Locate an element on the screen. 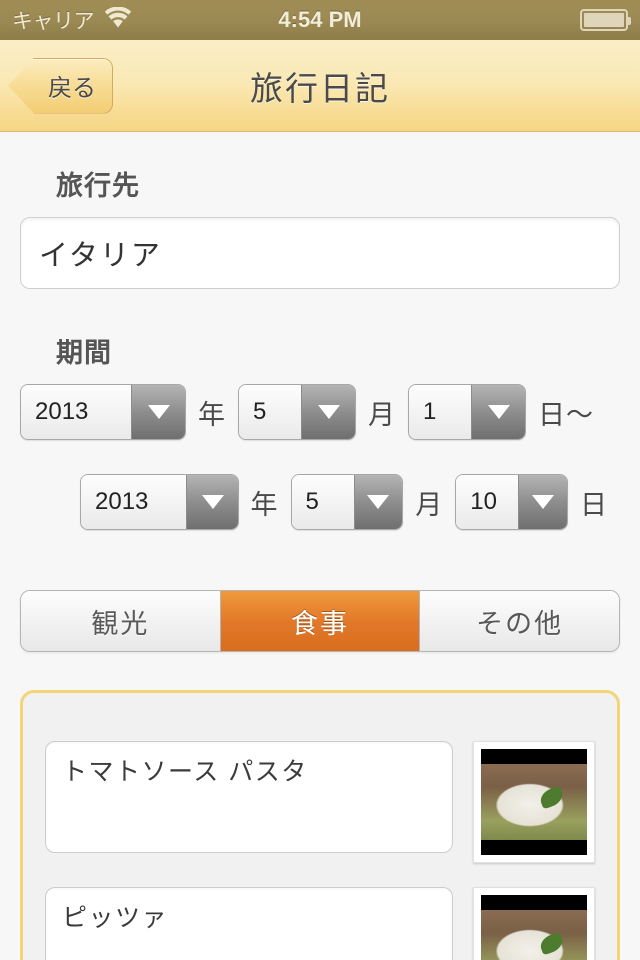 The width and height of the screenshot is (640, 960). start-day-value: 1 is located at coordinates (440, 412).